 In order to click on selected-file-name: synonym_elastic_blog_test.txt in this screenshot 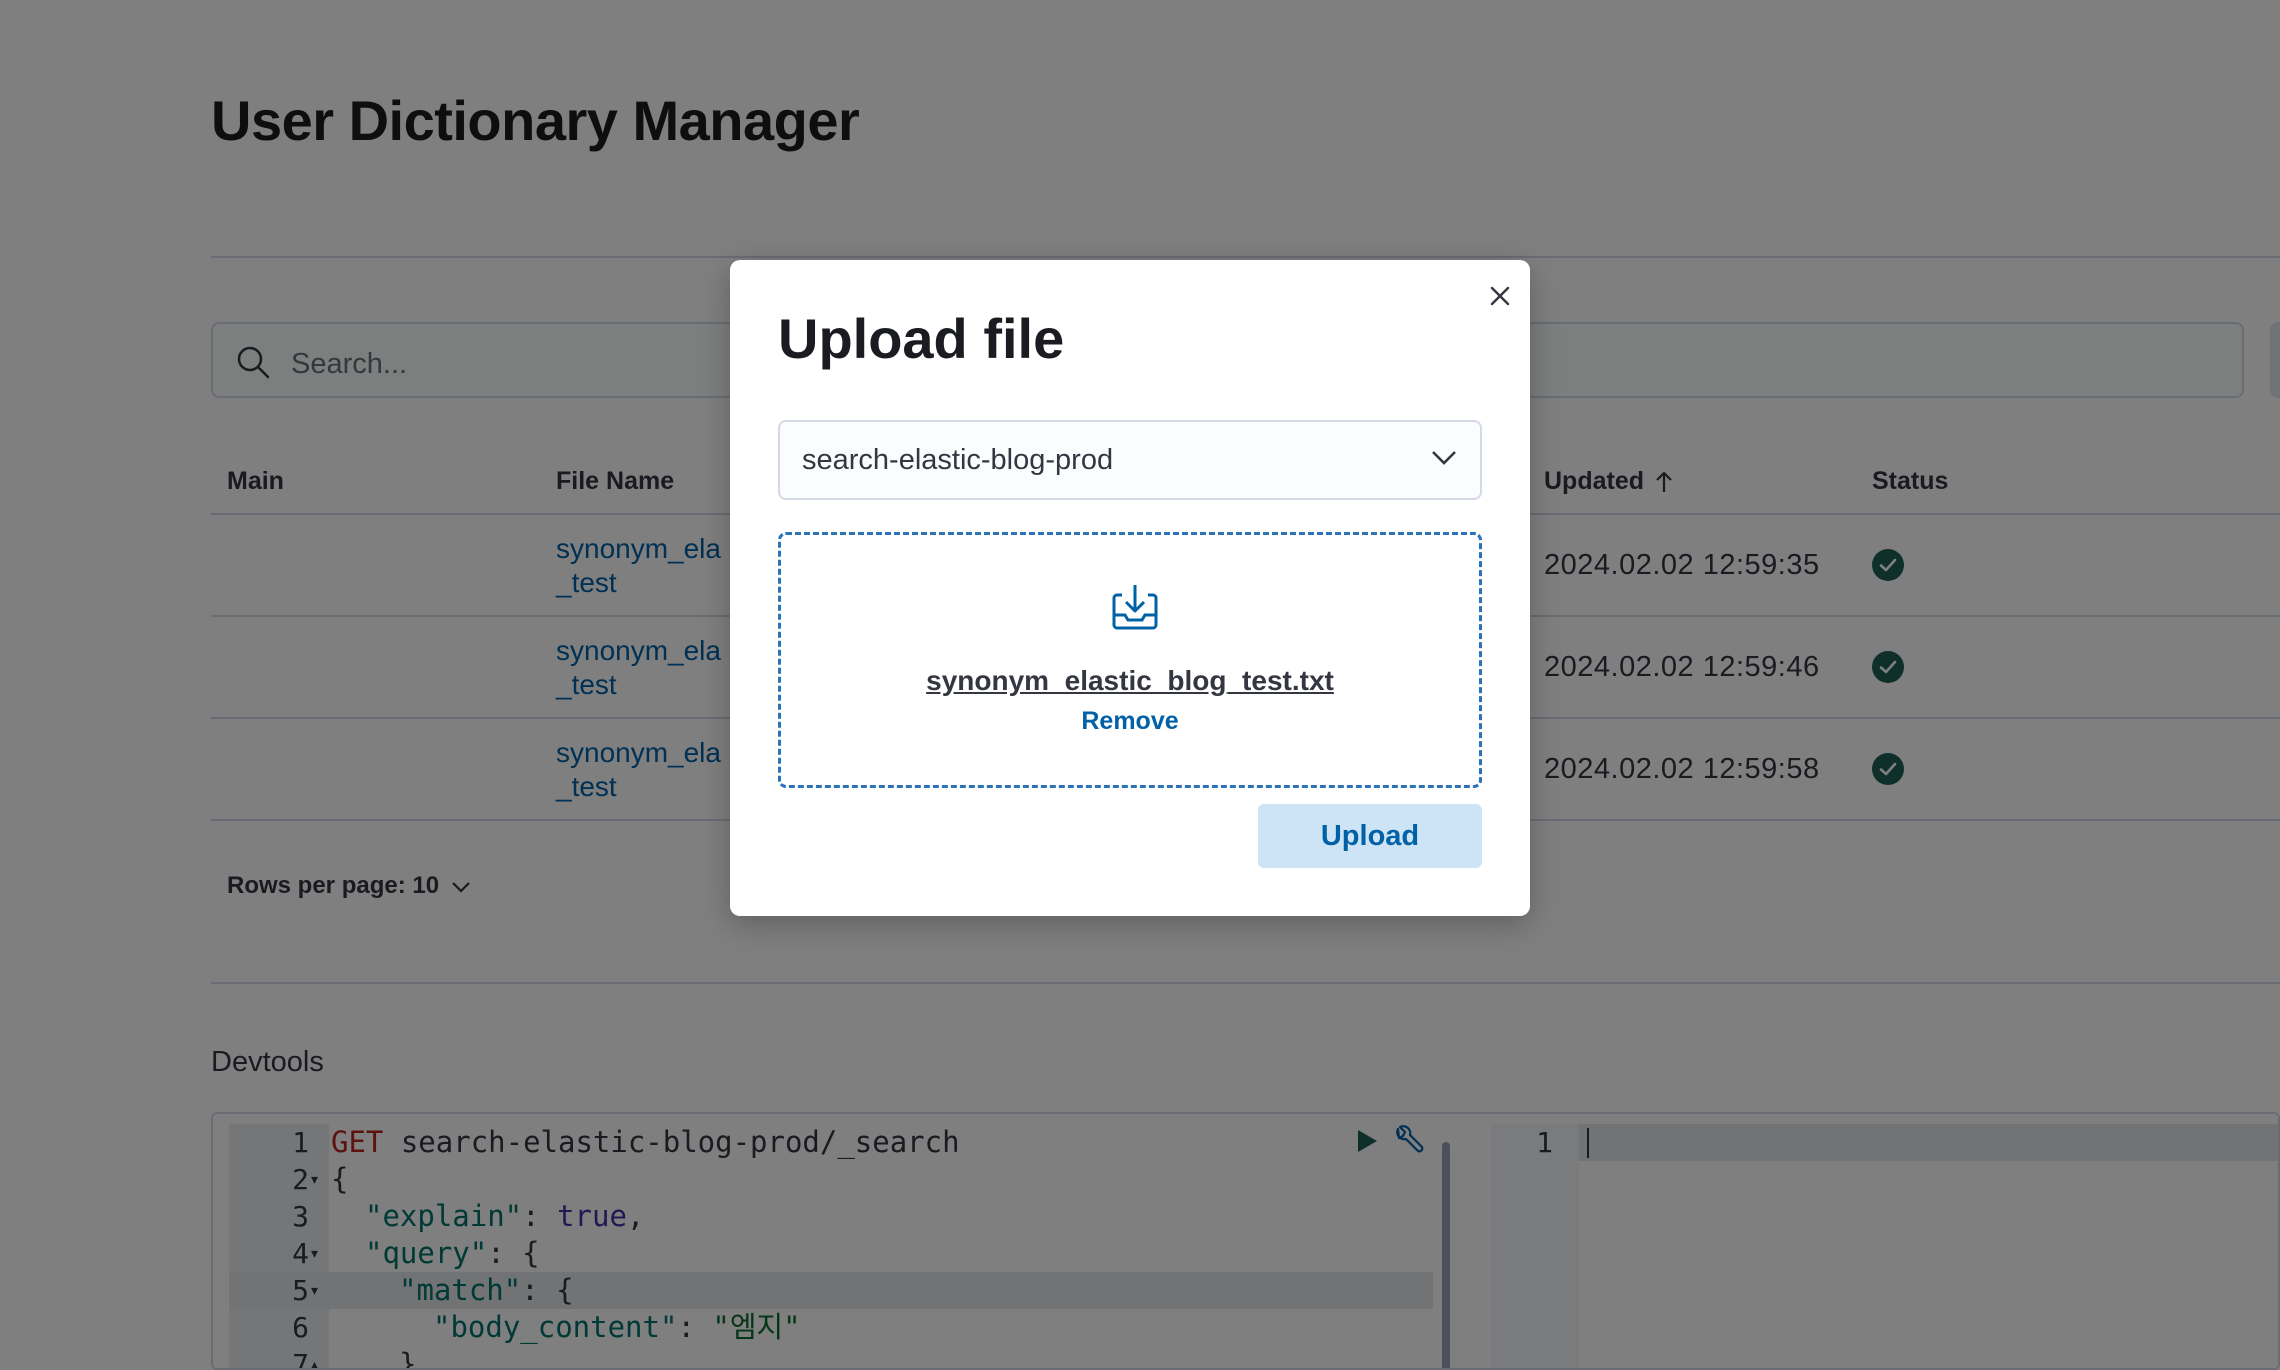, I will do `click(1130, 680)`.